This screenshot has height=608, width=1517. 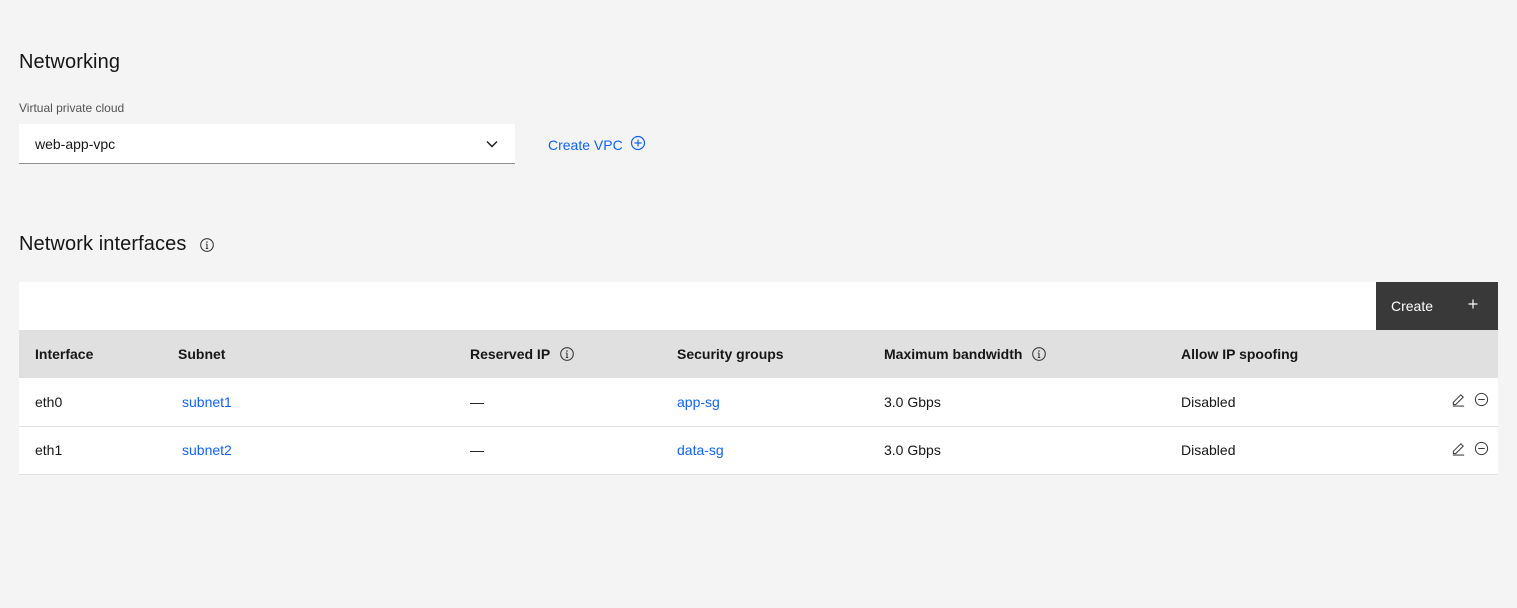 What do you see at coordinates (698, 402) in the screenshot?
I see `security-group-link: app-sg` at bounding box center [698, 402].